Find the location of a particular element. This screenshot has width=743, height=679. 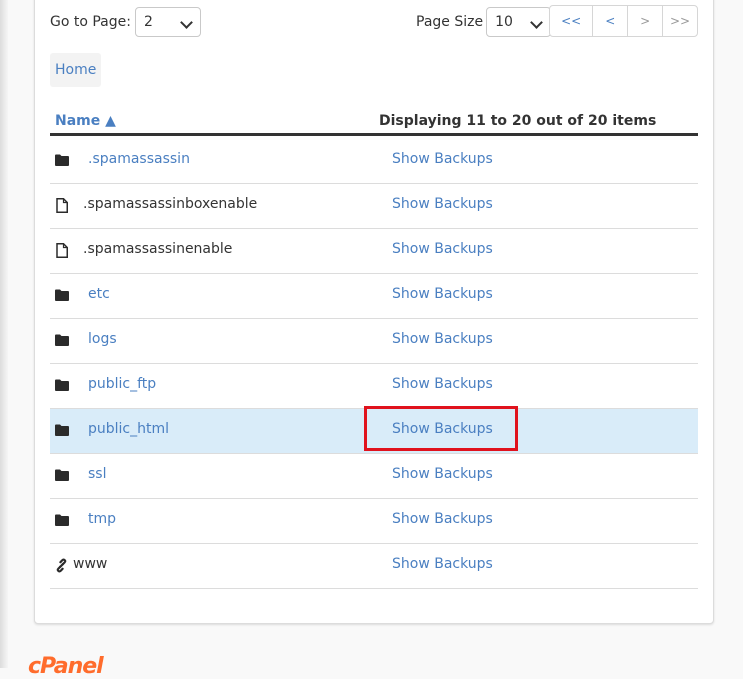

table-row: tmp Show Backups is located at coordinates (374, 521).